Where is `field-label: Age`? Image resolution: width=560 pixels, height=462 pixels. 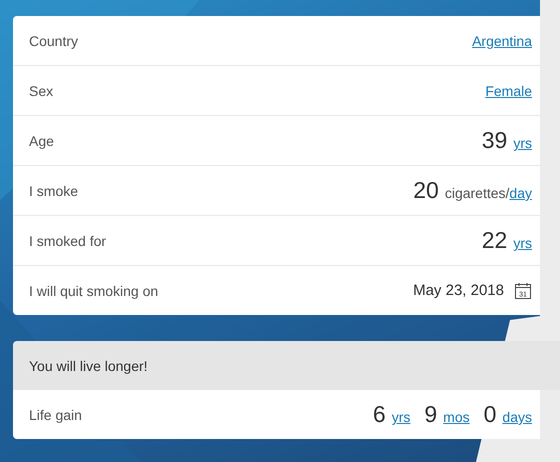 field-label: Age is located at coordinates (41, 140).